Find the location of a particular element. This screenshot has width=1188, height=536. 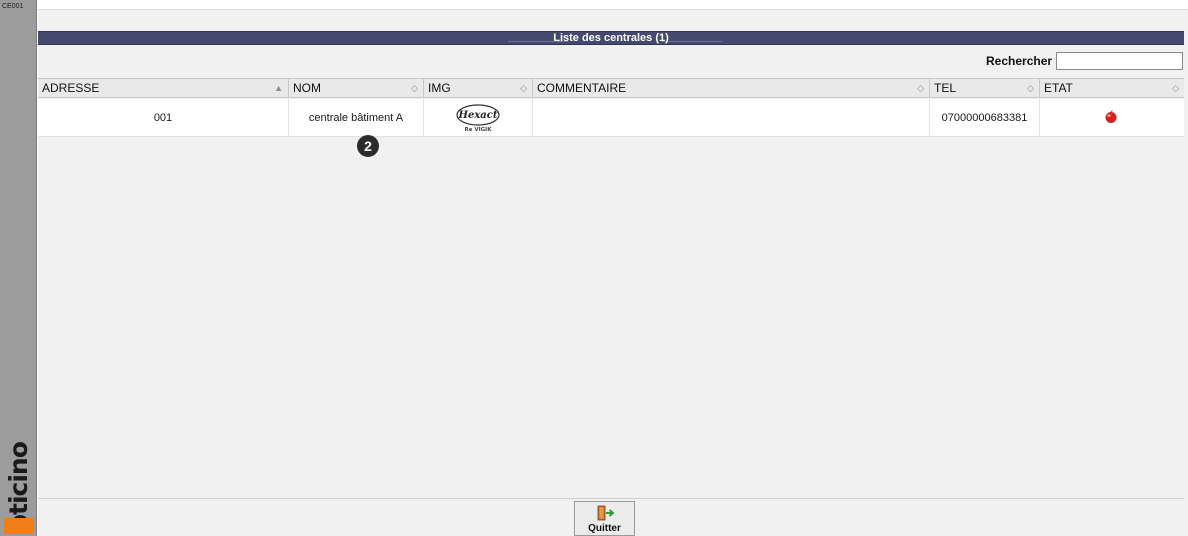

column-label: ETAT is located at coordinates (1058, 88).